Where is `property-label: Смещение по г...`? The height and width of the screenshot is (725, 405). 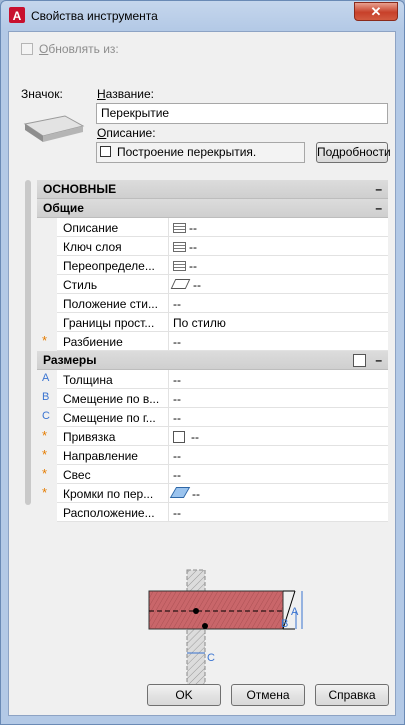
property-label: Смещение по г... is located at coordinates (109, 418).